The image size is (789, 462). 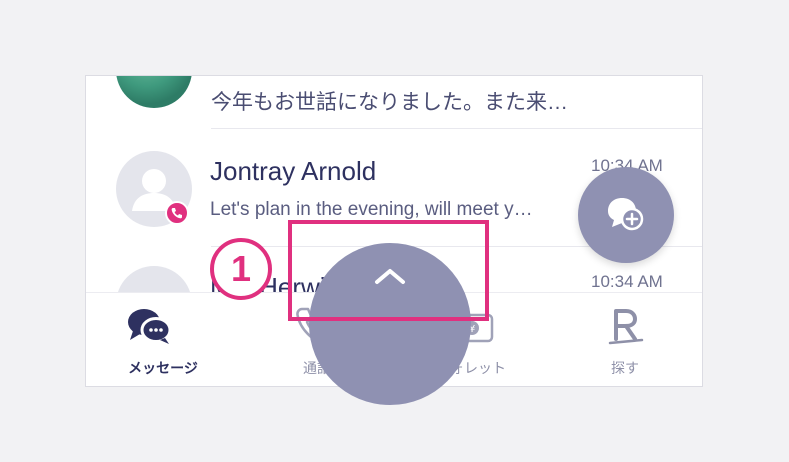 I want to click on tab-search: 探す, so click(x=625, y=339).